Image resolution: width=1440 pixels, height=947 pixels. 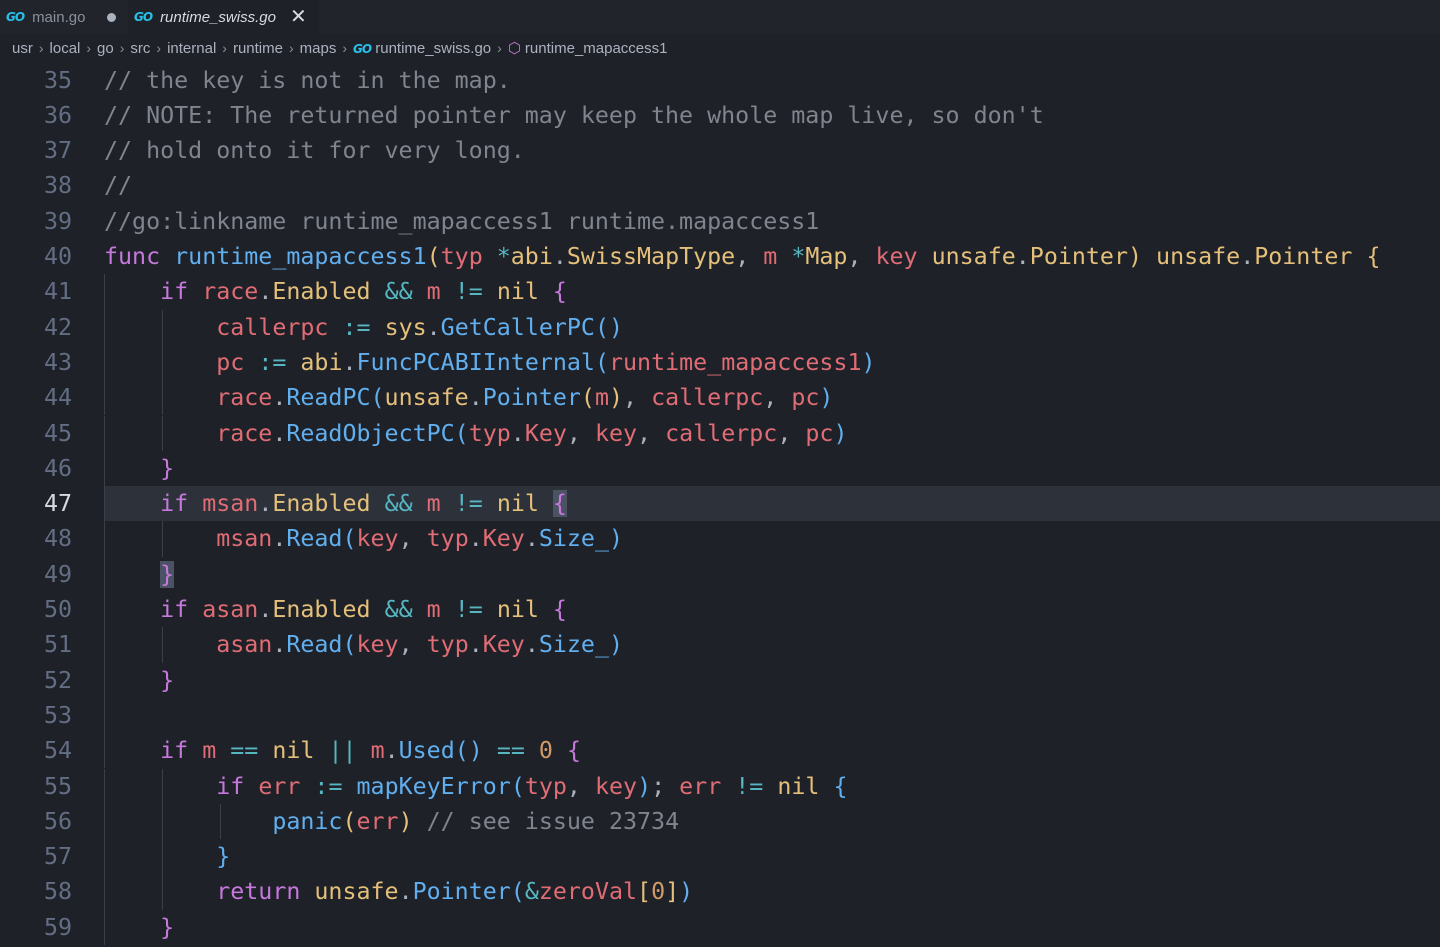 What do you see at coordinates (230, 609) in the screenshot?
I see `code-token: asan` at bounding box center [230, 609].